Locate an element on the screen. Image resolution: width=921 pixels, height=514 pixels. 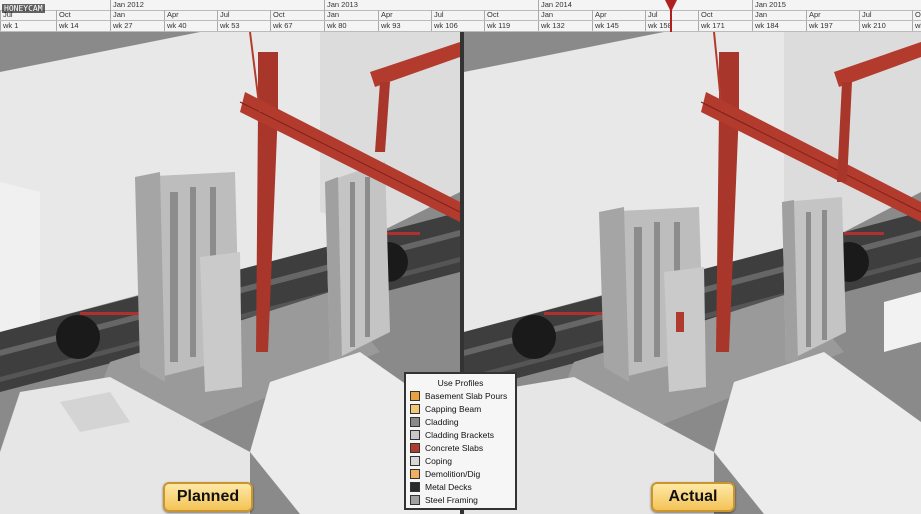
timeline-year-label: Jan 2012 is located at coordinates (217, 5).